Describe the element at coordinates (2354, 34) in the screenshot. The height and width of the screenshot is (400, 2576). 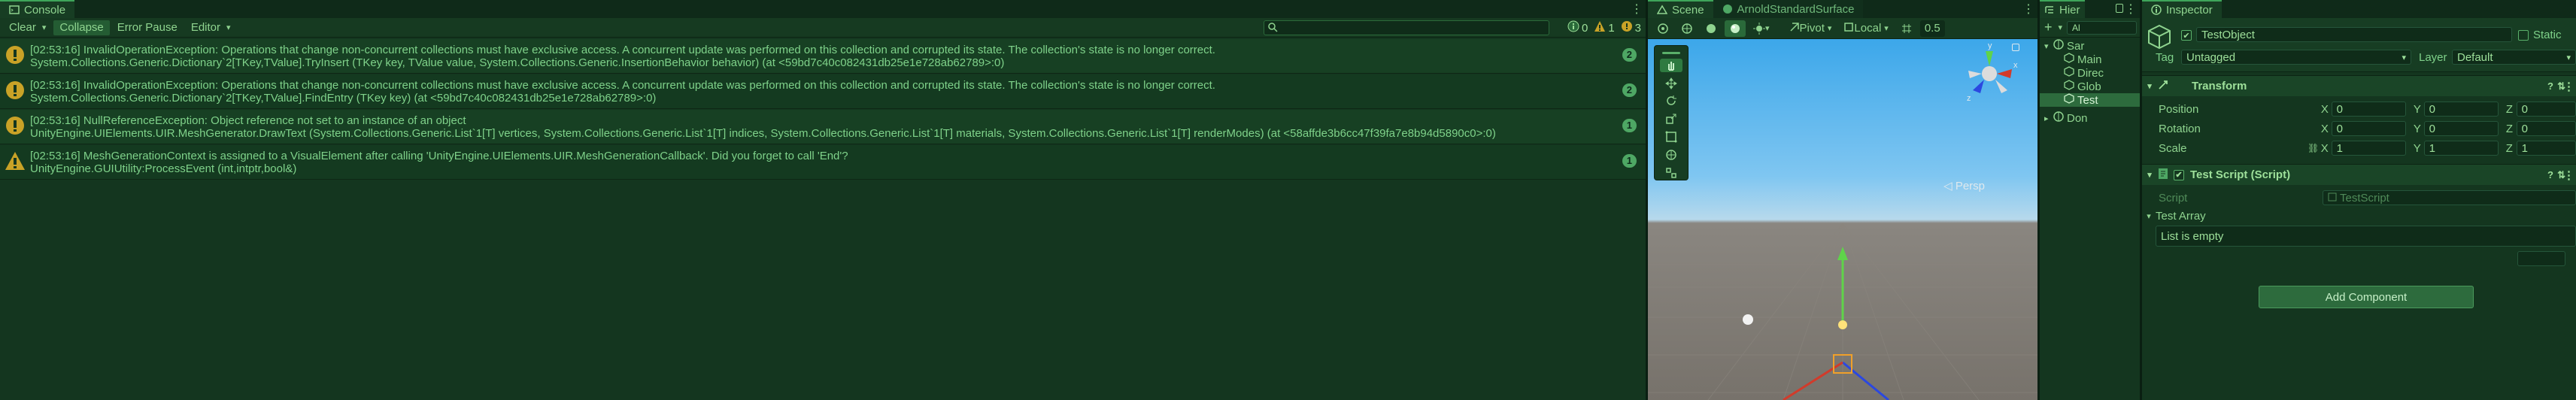
I see `object-name-input: TestObject` at that location.